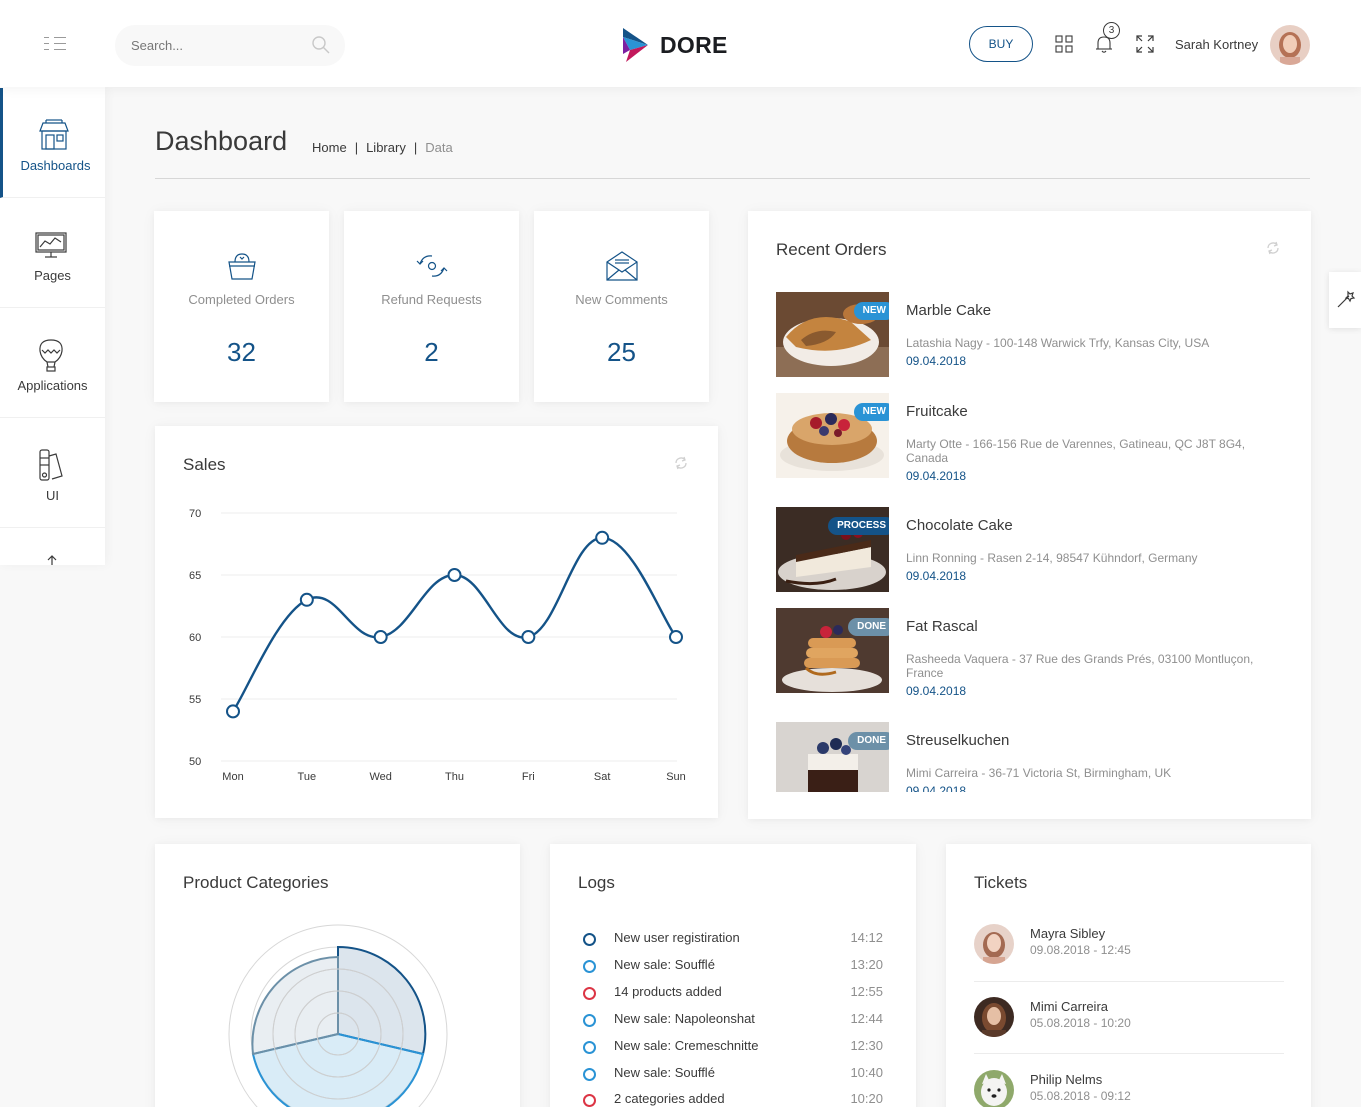 Image resolution: width=1361 pixels, height=1107 pixels. What do you see at coordinates (51, 465) in the screenshot?
I see `pantone-icon` at bounding box center [51, 465].